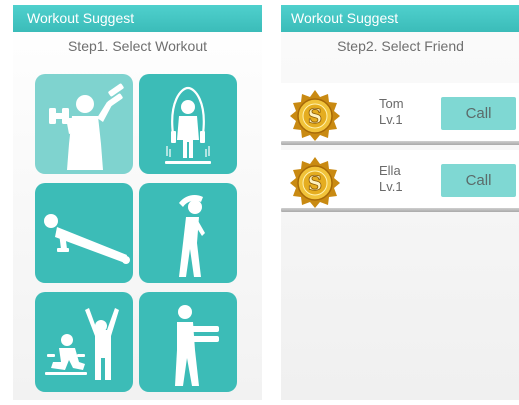 The width and height of the screenshot is (519, 405). Describe the element at coordinates (391, 103) in the screenshot. I see `friend-name: Tom` at that location.